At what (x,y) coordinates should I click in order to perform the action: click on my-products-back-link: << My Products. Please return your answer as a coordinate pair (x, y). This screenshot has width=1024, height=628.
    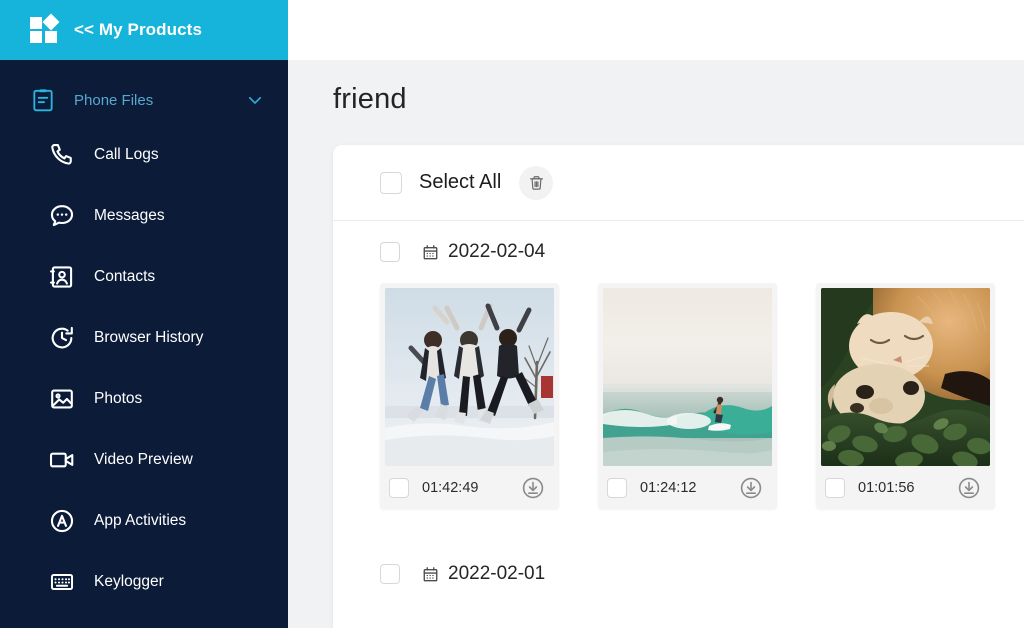
    Looking at the image, I should click on (138, 30).